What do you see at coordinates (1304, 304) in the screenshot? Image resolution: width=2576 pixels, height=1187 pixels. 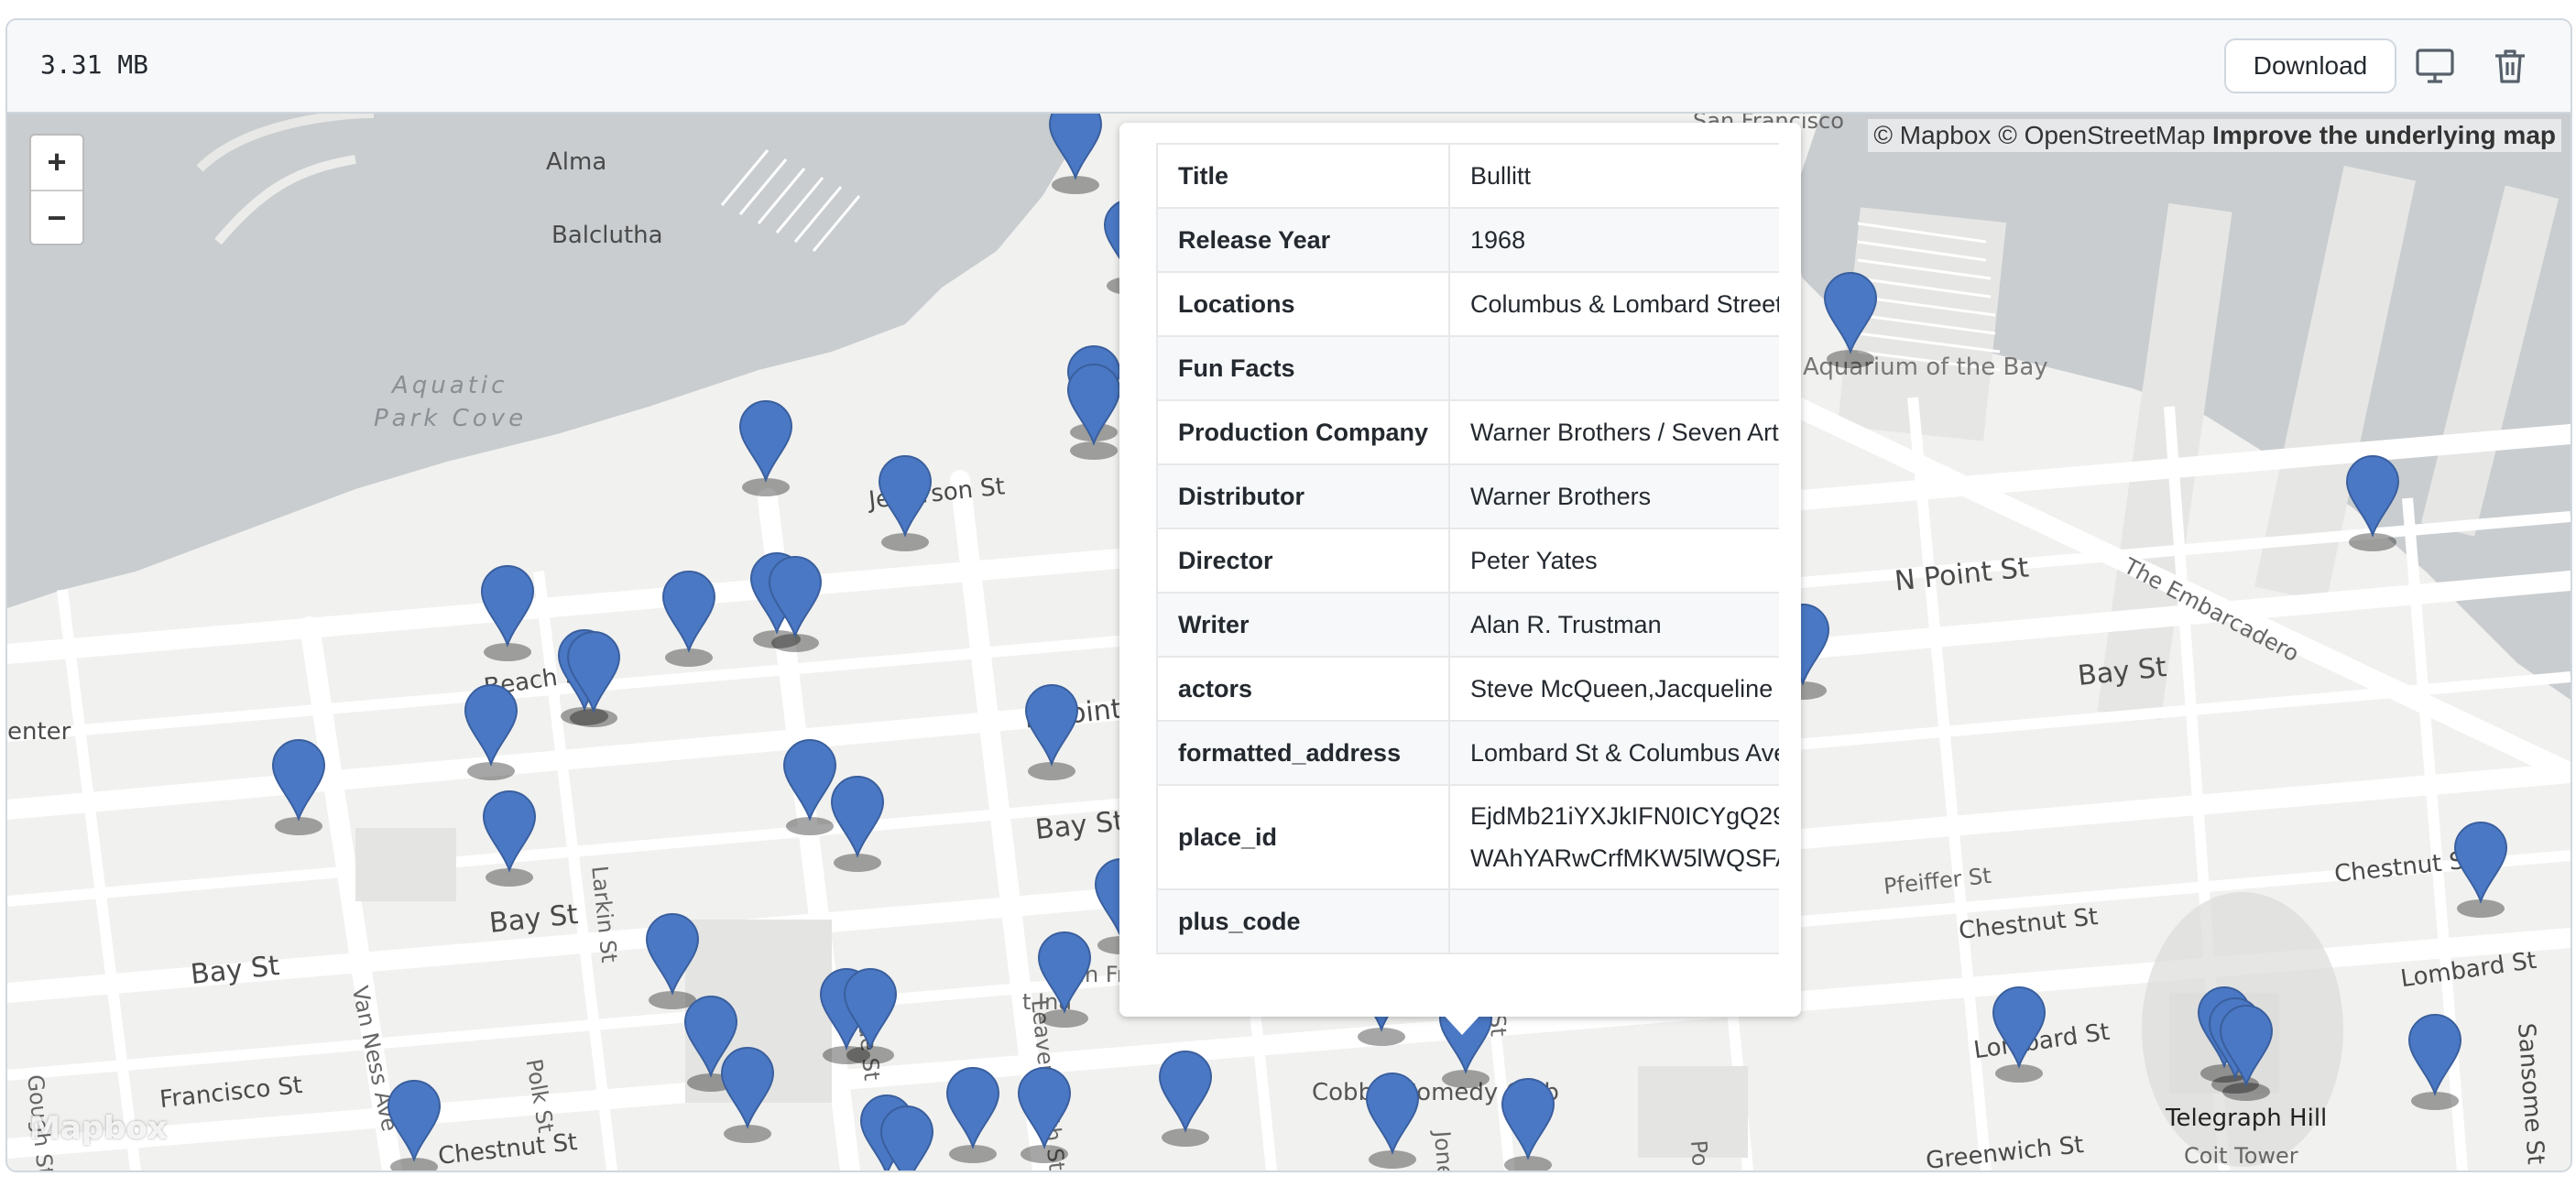 I see `property-key: Locations` at bounding box center [1304, 304].